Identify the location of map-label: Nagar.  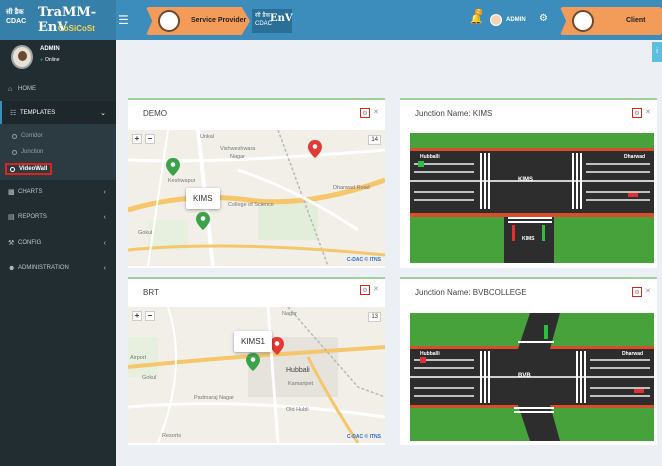
(289, 314).